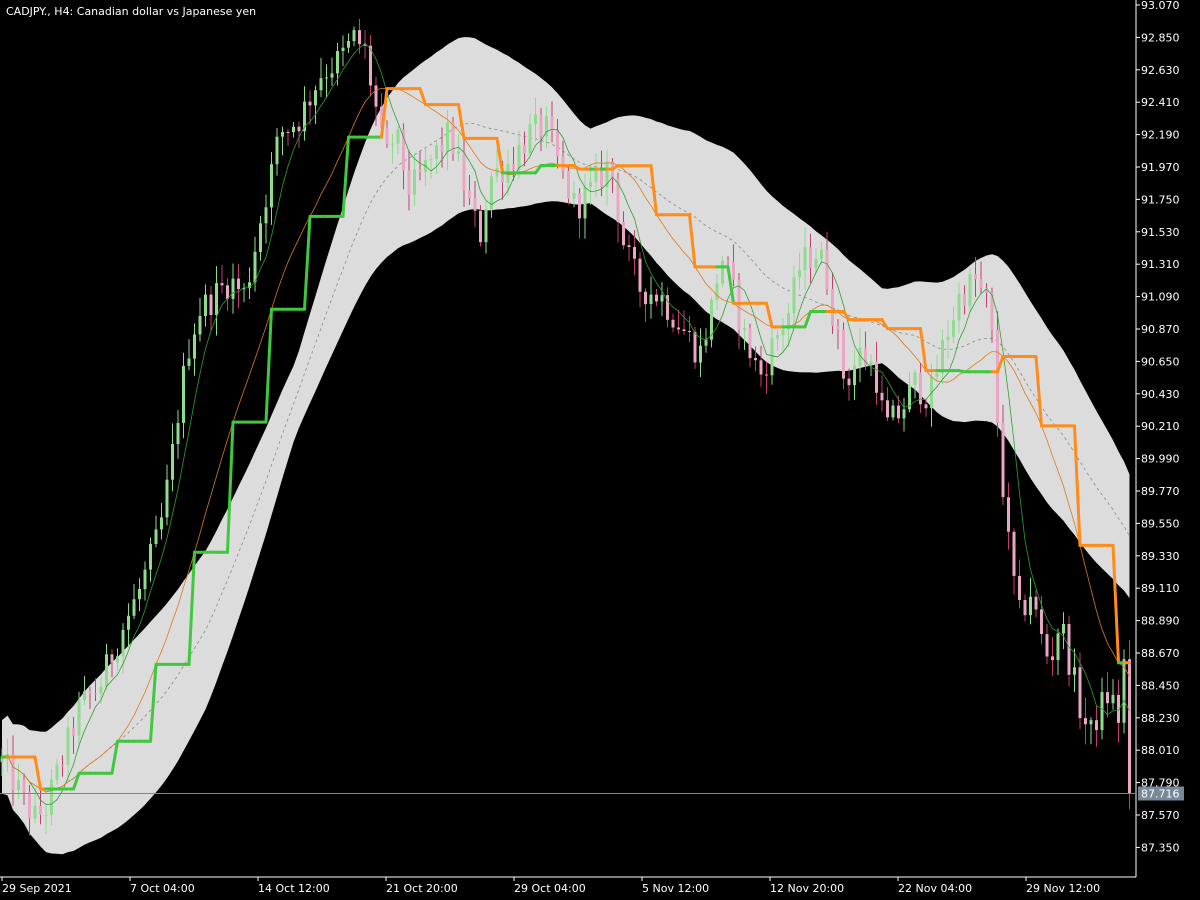 The width and height of the screenshot is (1200, 900). Describe the element at coordinates (1160, 491) in the screenshot. I see `y-tick-label: 89.770` at that location.